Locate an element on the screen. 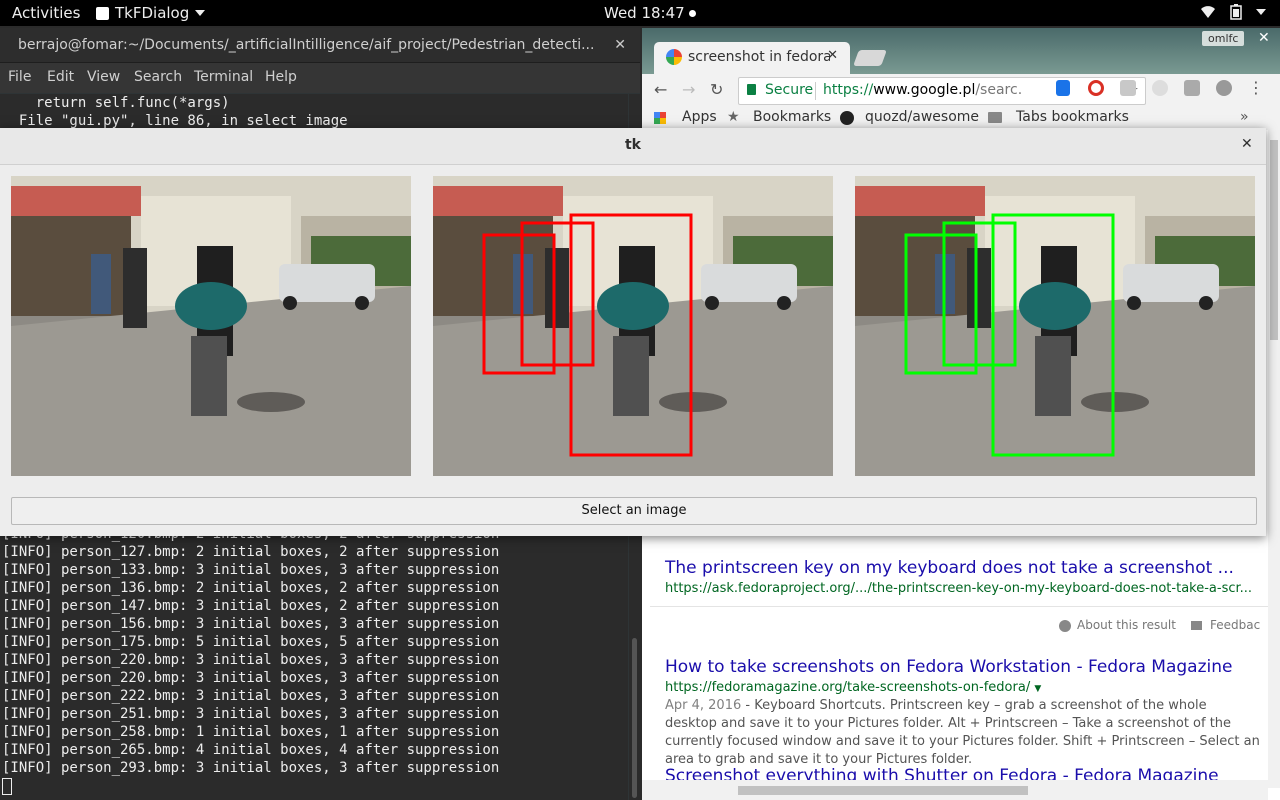  help-icon is located at coordinates (1065, 625).